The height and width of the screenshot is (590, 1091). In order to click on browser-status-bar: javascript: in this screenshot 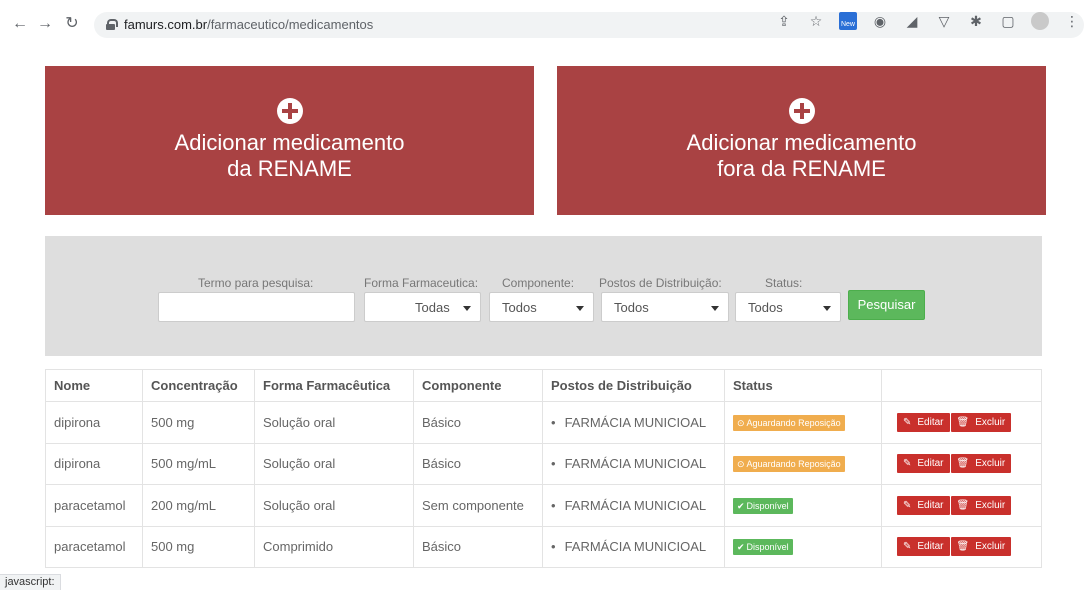, I will do `click(30, 582)`.